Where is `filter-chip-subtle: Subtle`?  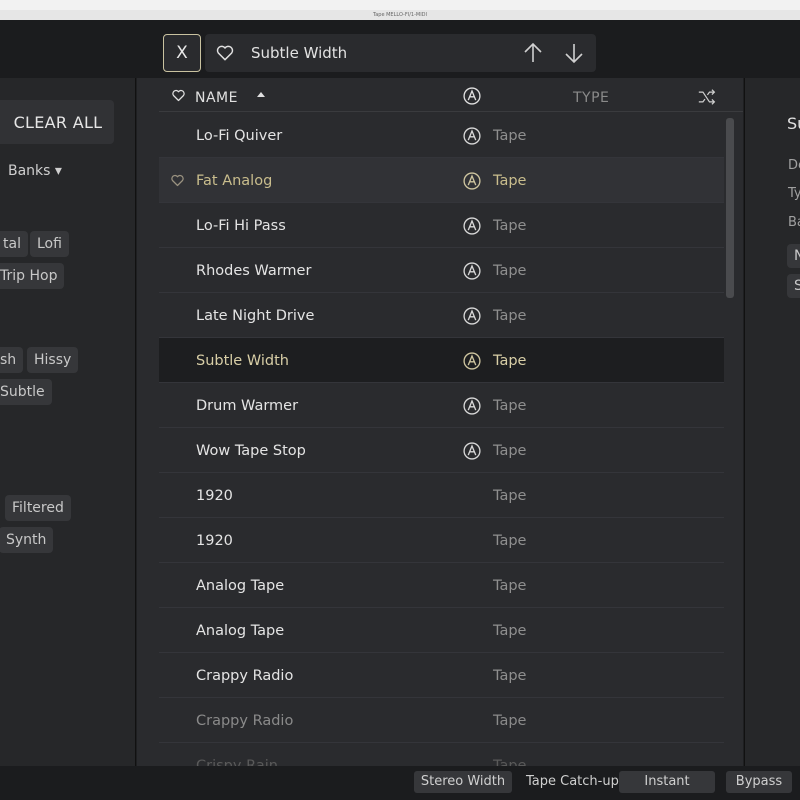
filter-chip-subtle: Subtle is located at coordinates (26, 392).